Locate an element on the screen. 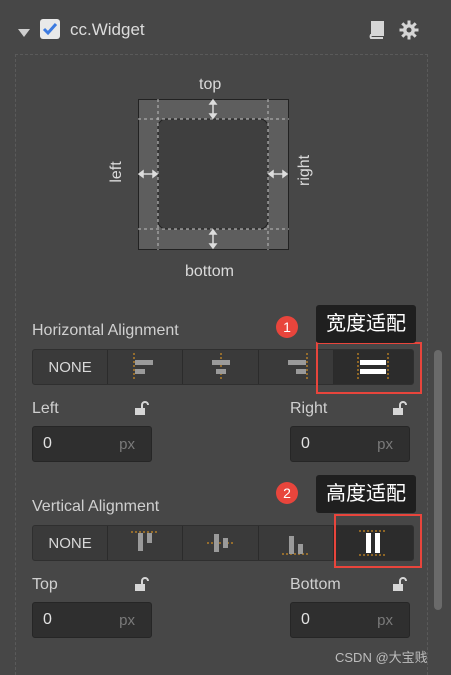 The image size is (451, 675). settings-gear-icon is located at coordinates (409, 32).